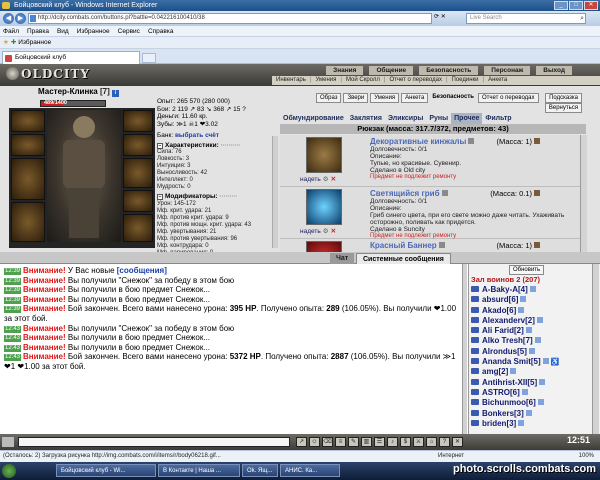 This screenshot has width=600, height=480. Describe the element at coordinates (28, 145) in the screenshot. I see `slot-amulet` at that location.